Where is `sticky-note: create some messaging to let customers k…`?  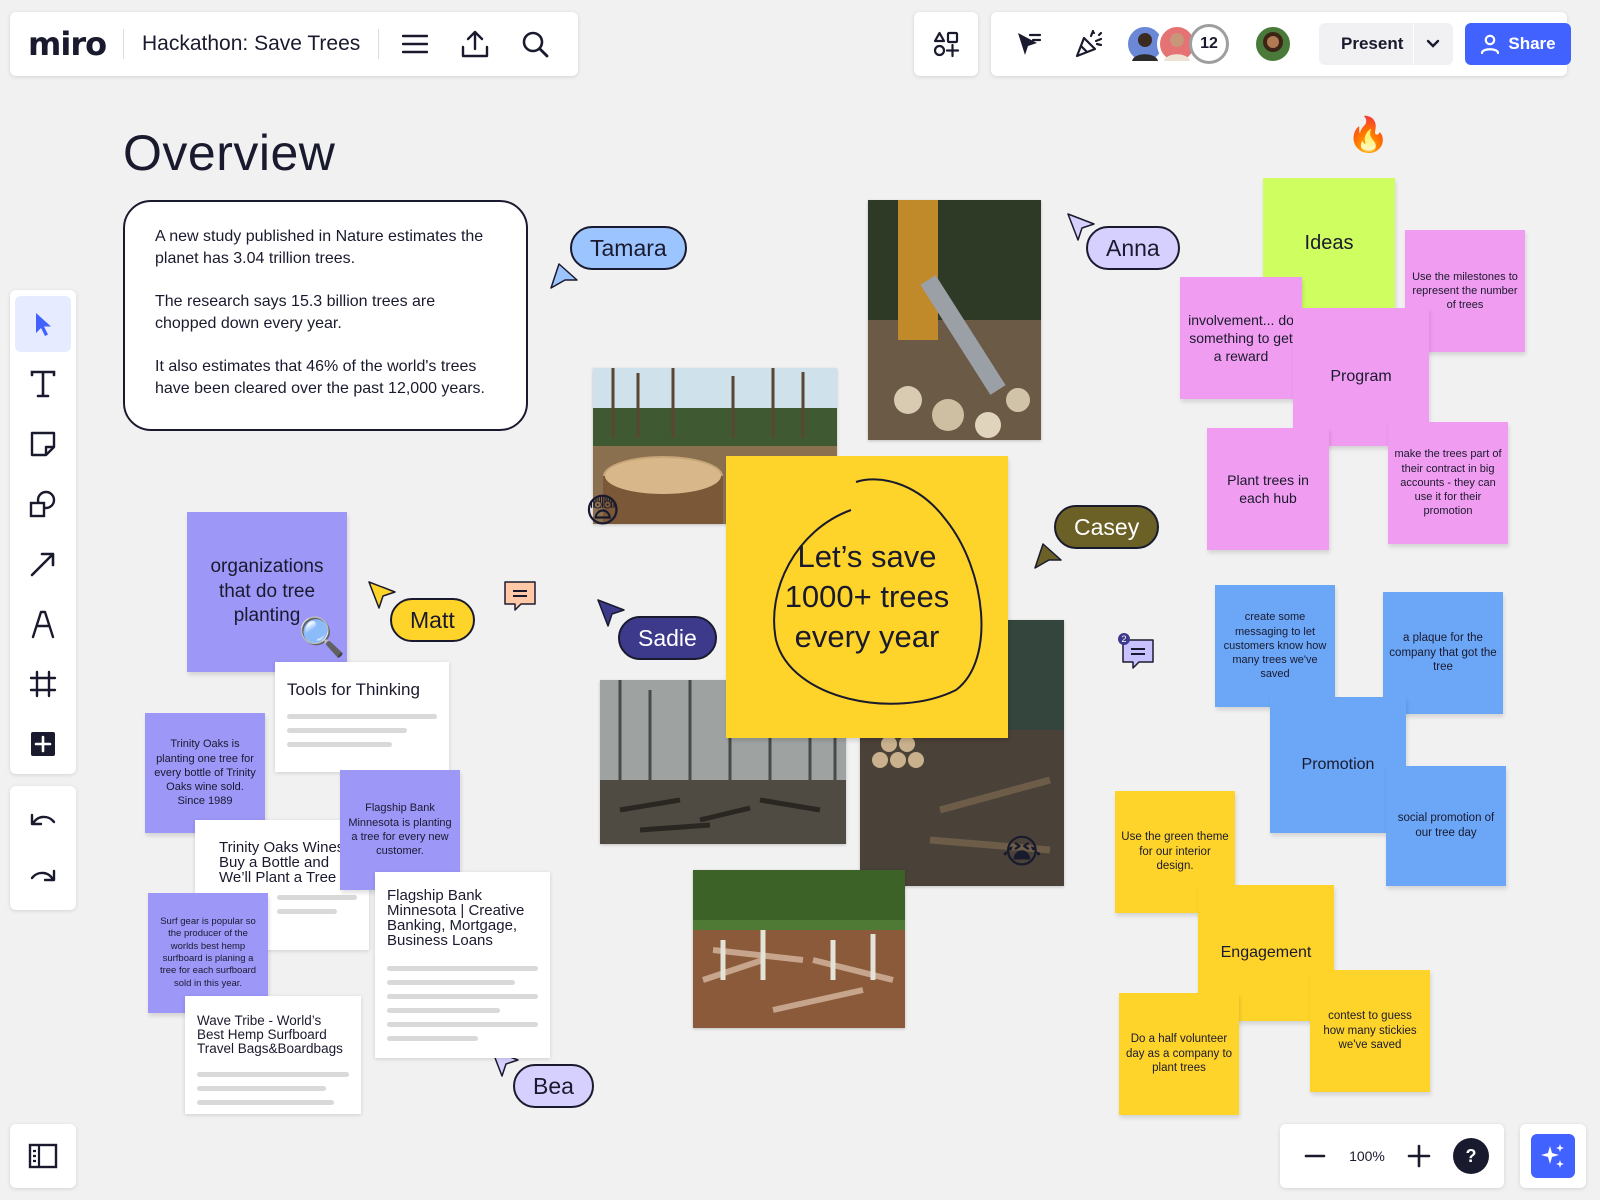
sticky-note: create some messaging to let customers k… is located at coordinates (1275, 646).